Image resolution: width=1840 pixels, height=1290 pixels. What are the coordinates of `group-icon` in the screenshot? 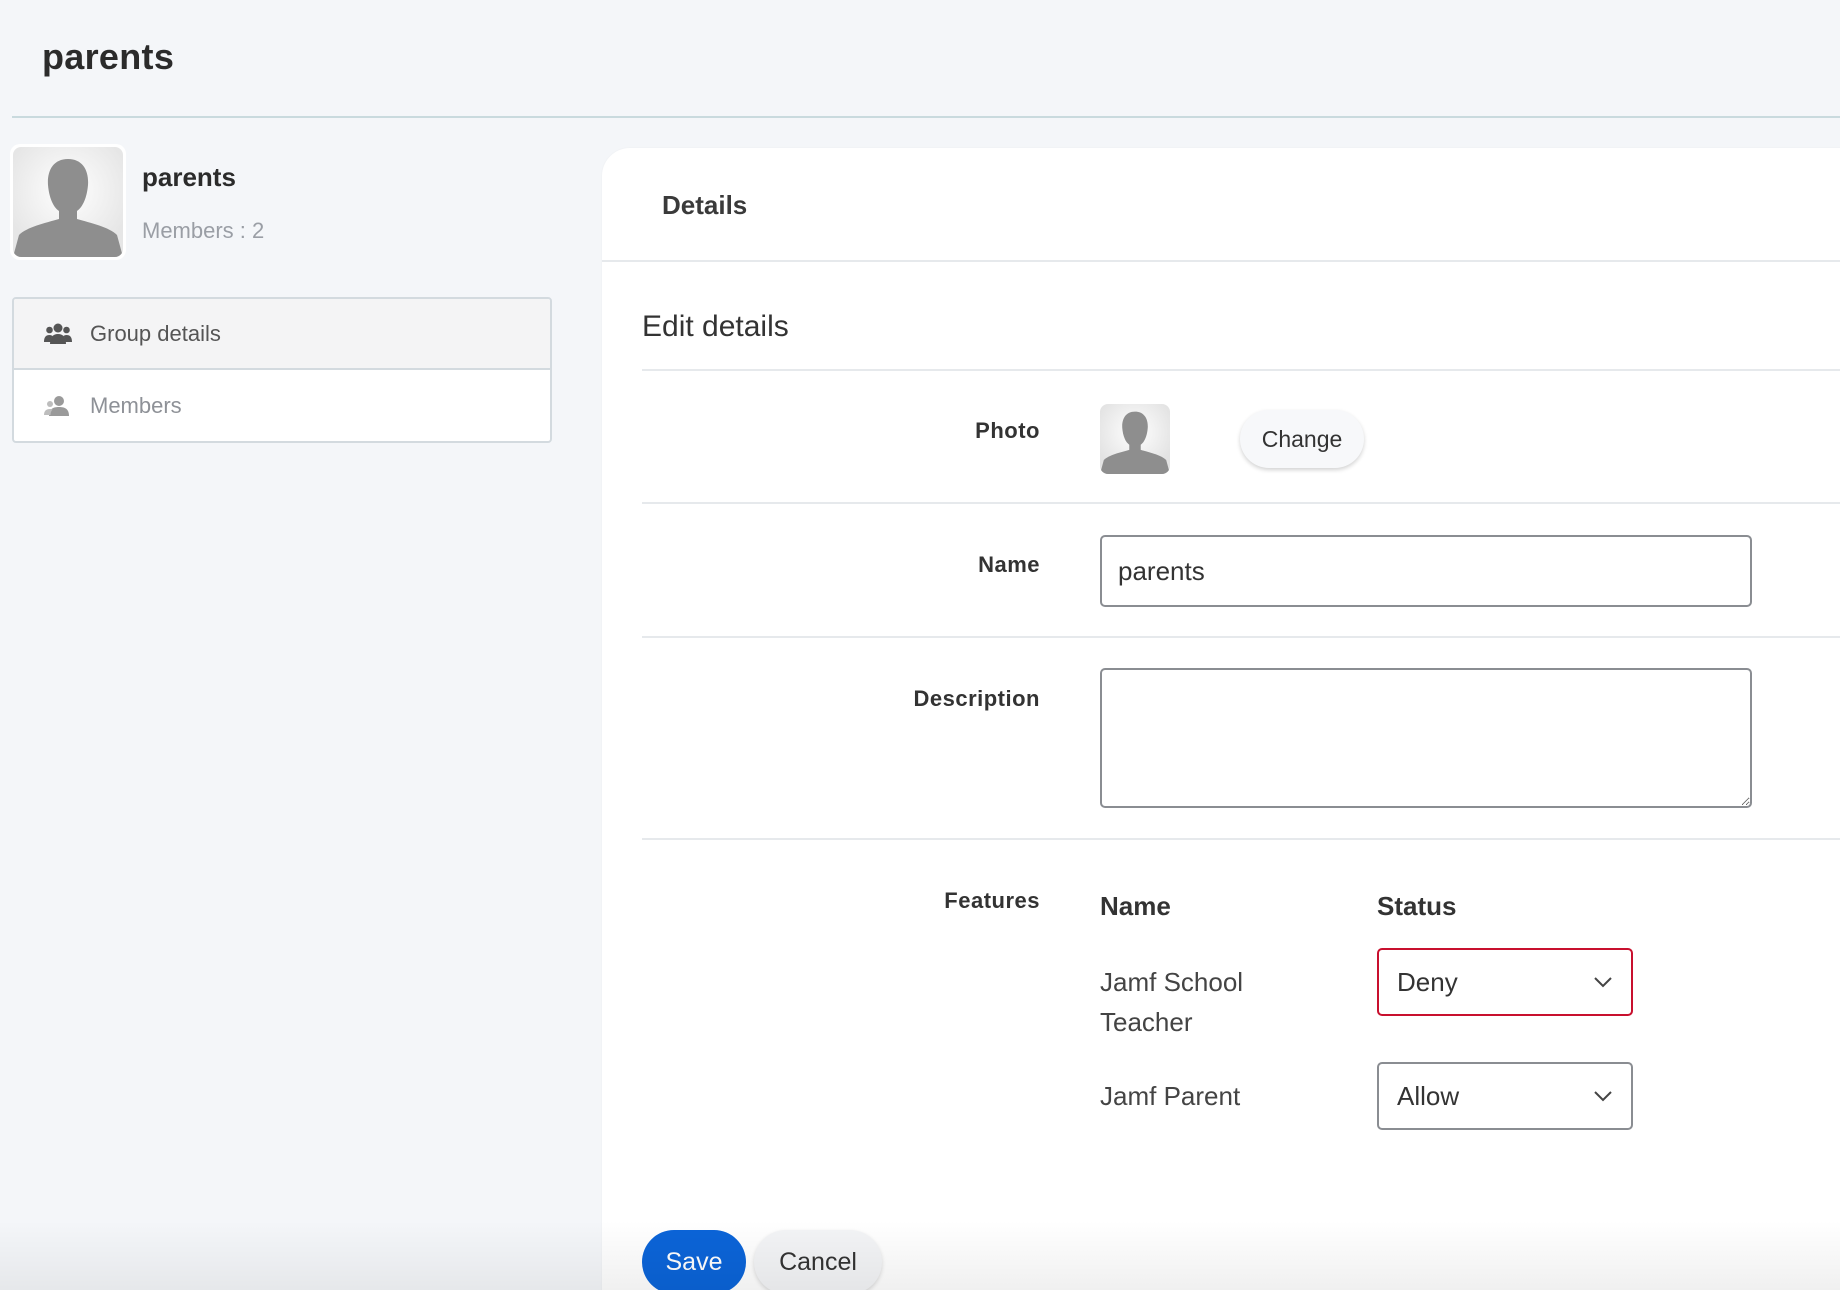 It's located at (58, 334).